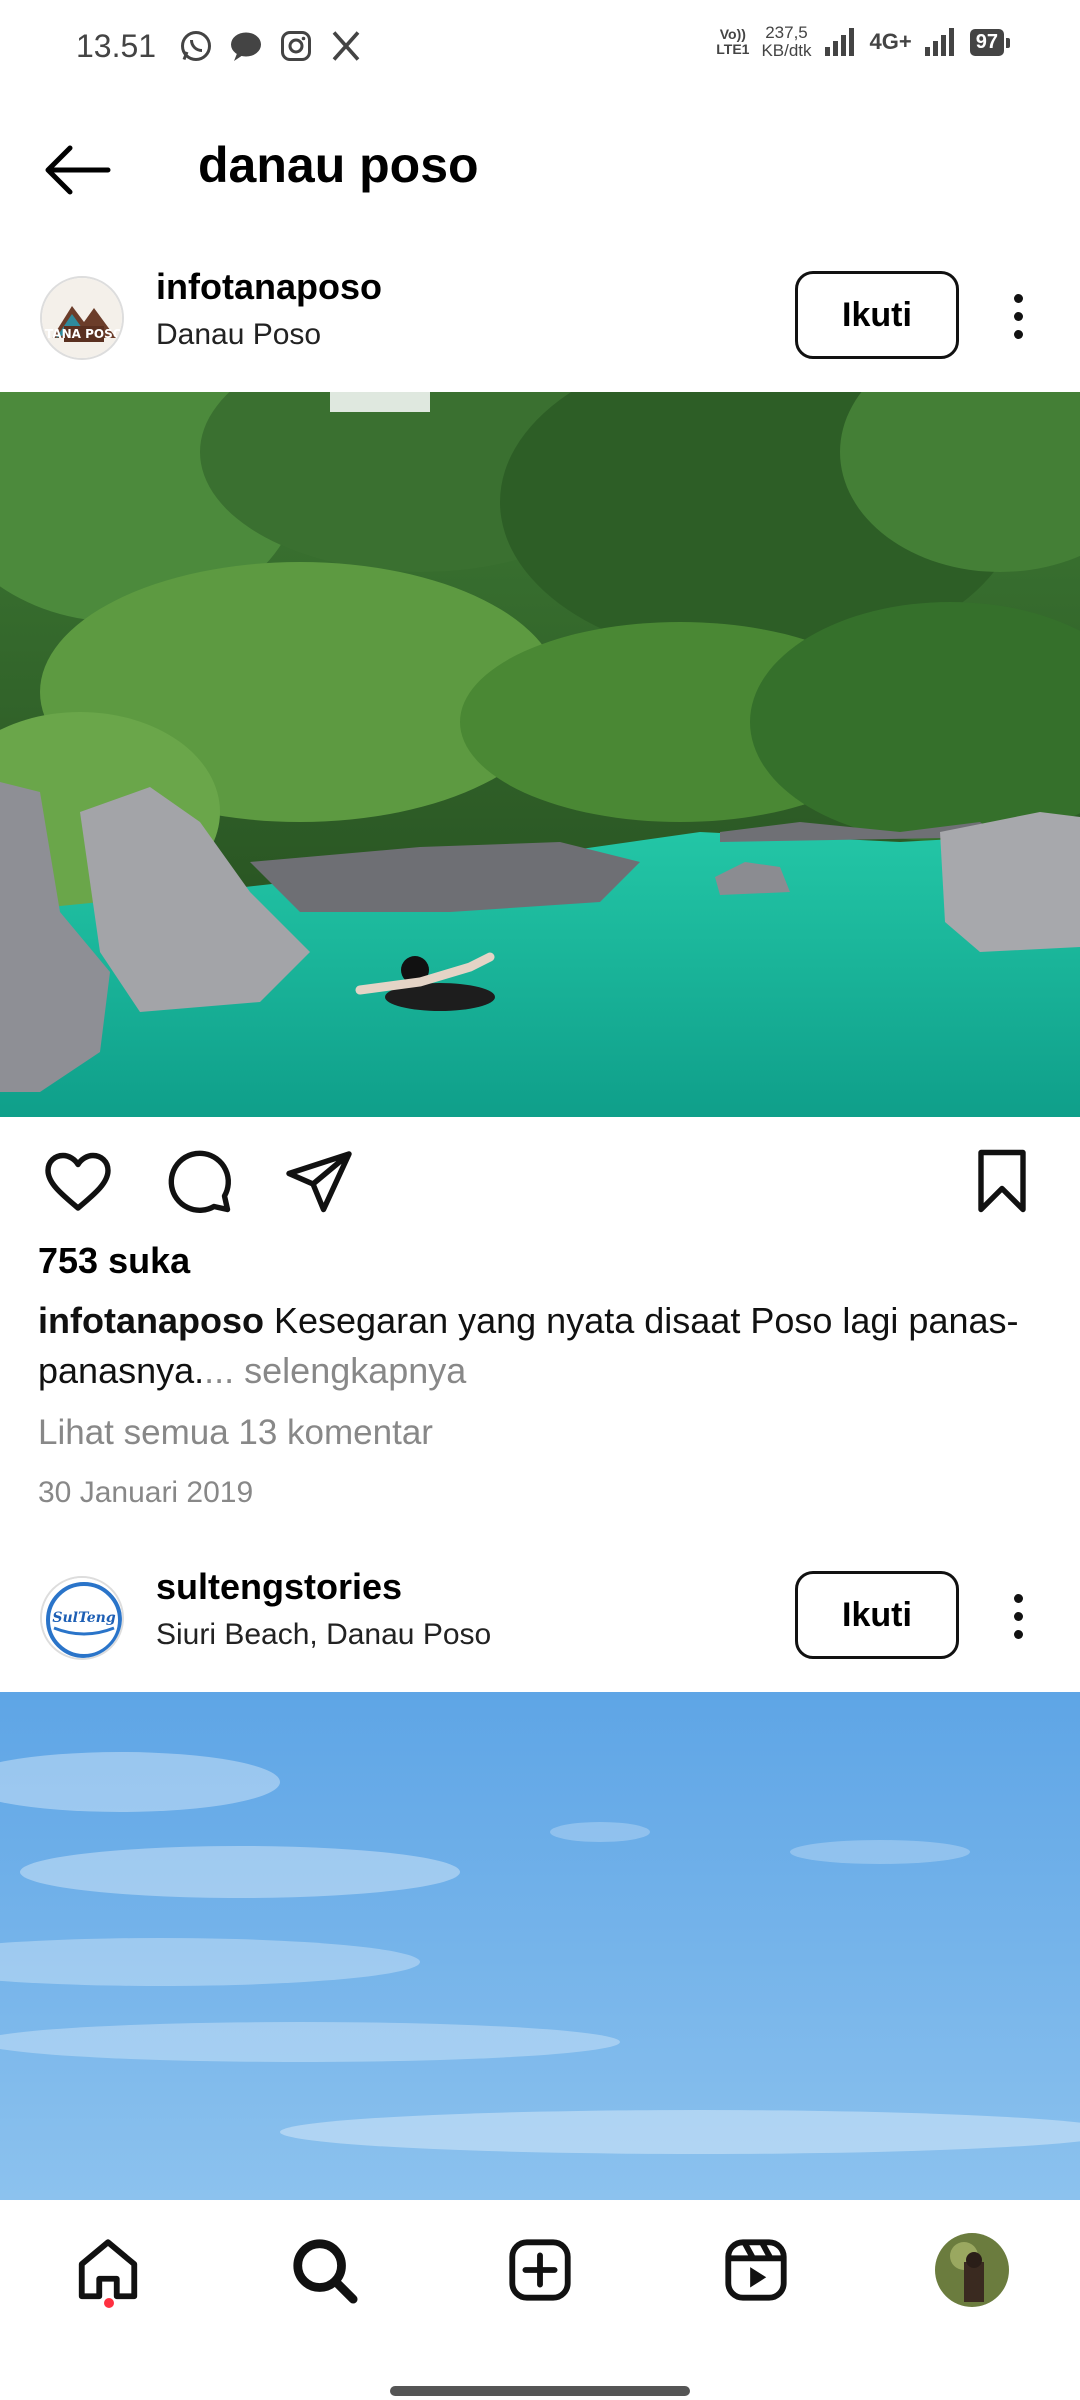  I want to click on network-speed: 237,5 KB/dtk, so click(786, 42).